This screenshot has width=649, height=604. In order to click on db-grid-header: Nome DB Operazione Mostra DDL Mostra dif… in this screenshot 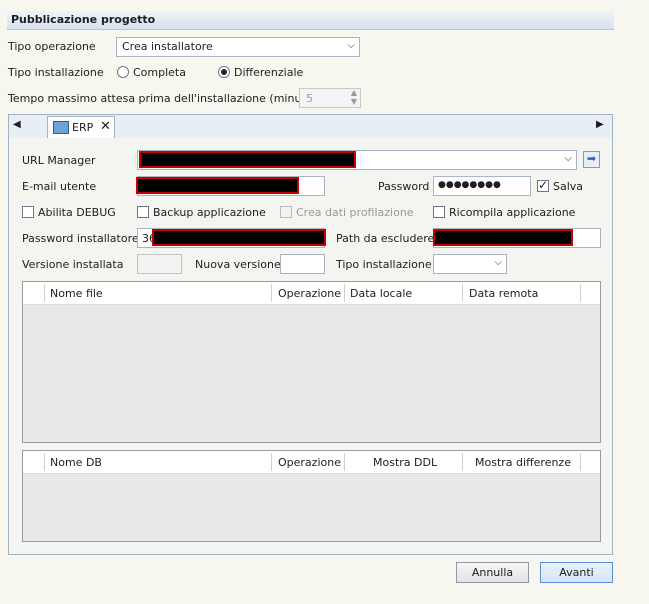, I will do `click(311, 462)`.